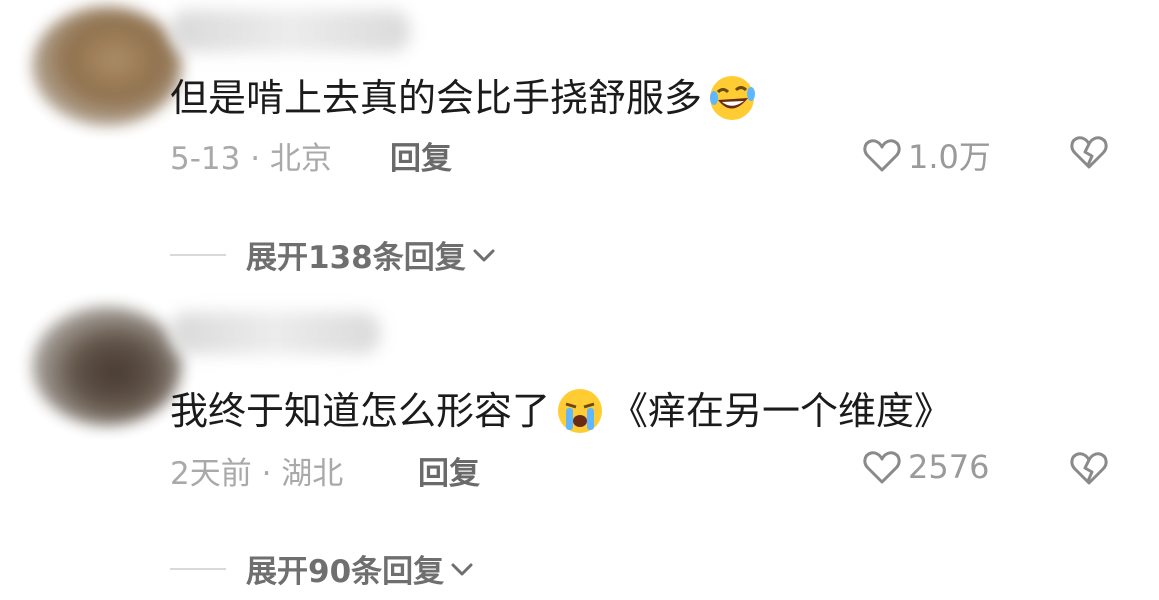 This screenshot has width=1159, height=600. I want to click on comment-meta: 2天前 · 湖北, so click(257, 474).